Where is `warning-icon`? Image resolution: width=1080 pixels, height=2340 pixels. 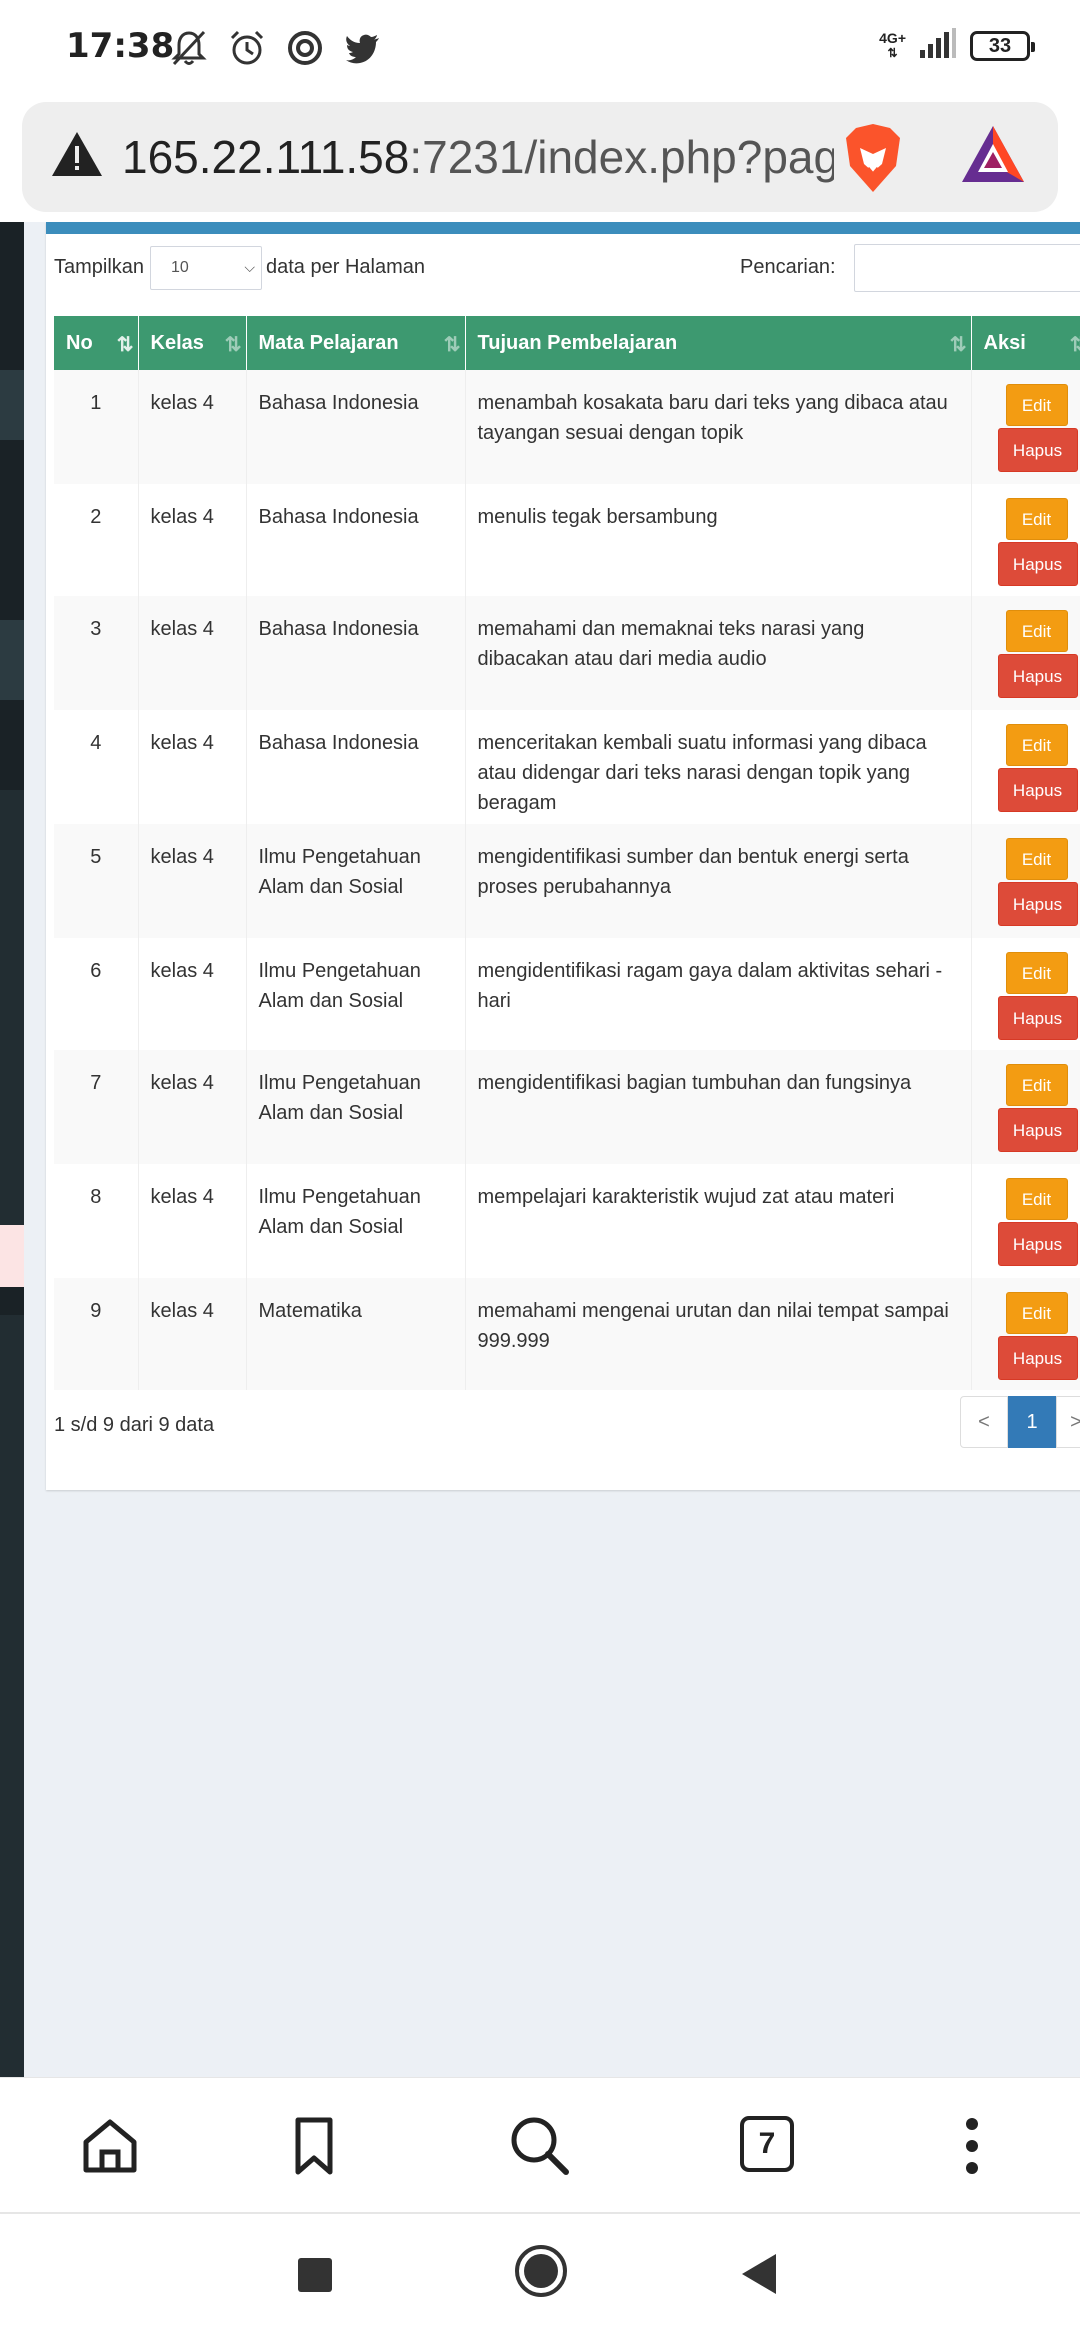 warning-icon is located at coordinates (77, 156).